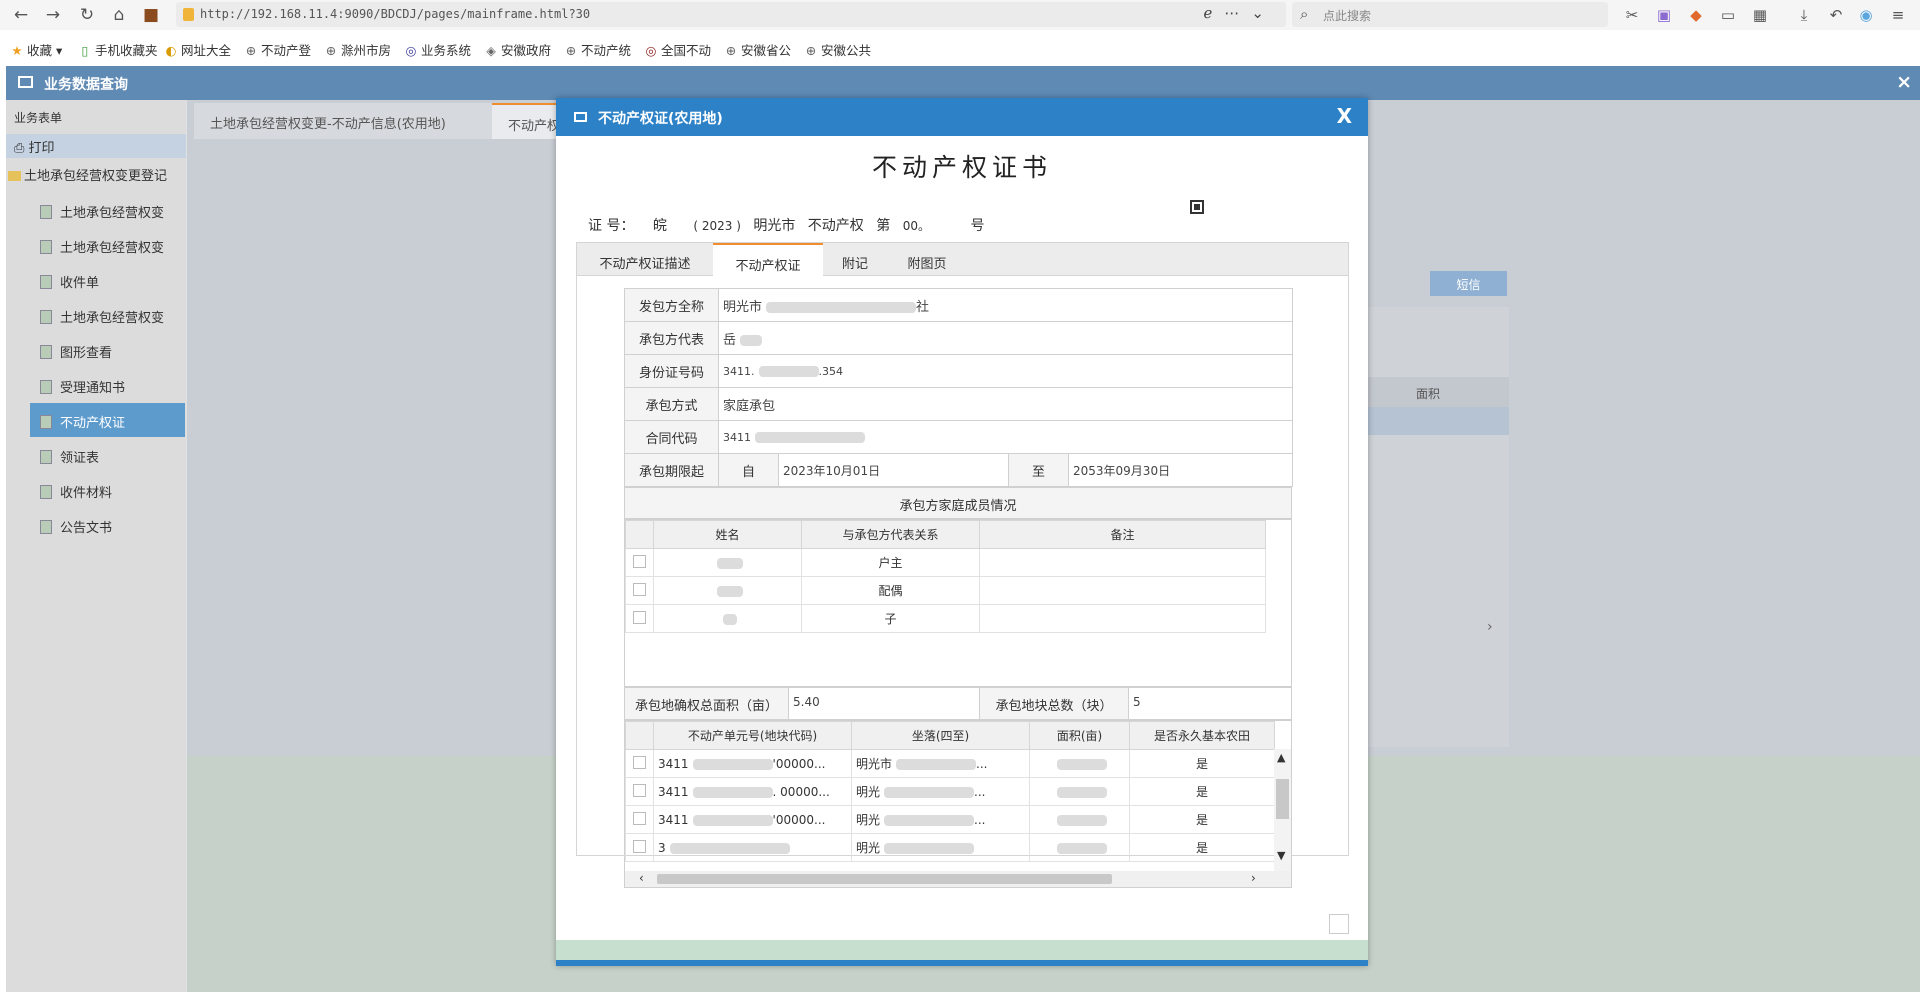 The image size is (1920, 996). Describe the element at coordinates (1804, 15) in the screenshot. I see `download-icon: ⤓` at that location.